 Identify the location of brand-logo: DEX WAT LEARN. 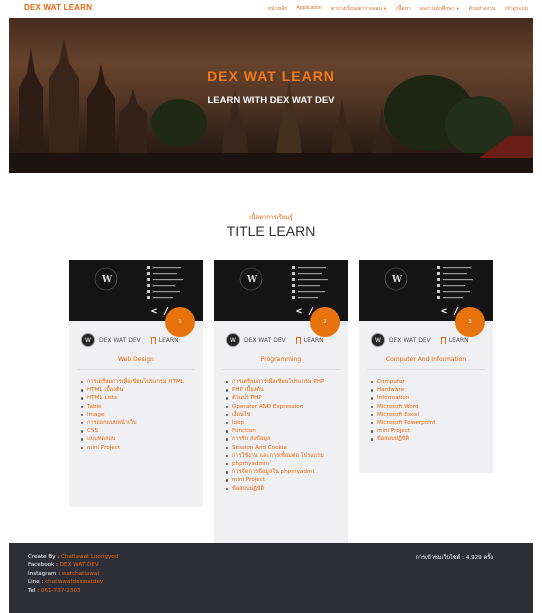
(58, 7).